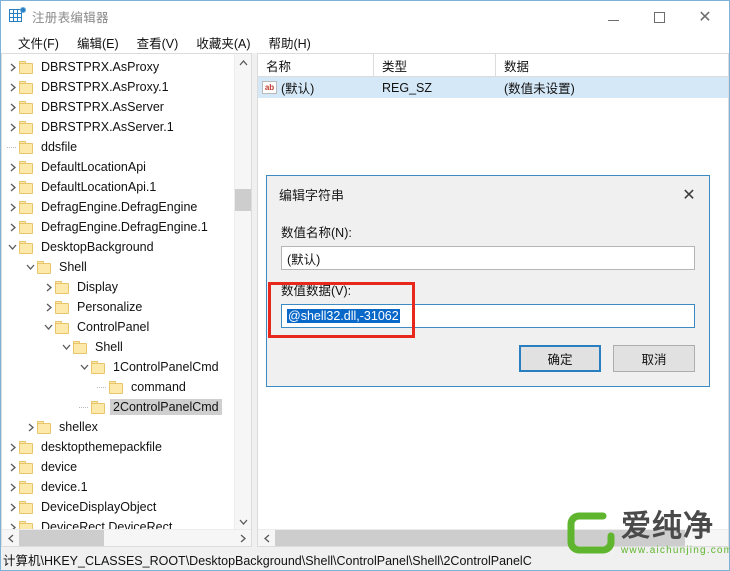 The height and width of the screenshot is (571, 730). Describe the element at coordinates (118, 187) in the screenshot. I see `tree-item: DefaultLocationApi.1` at that location.